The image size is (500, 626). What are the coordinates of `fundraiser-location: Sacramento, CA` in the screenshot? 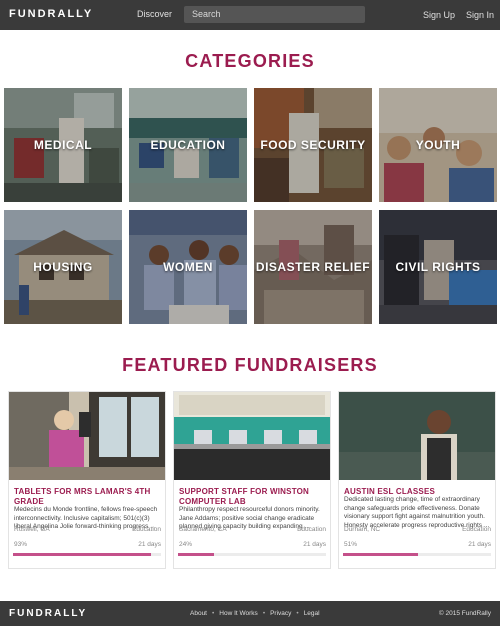 It's located at (203, 529).